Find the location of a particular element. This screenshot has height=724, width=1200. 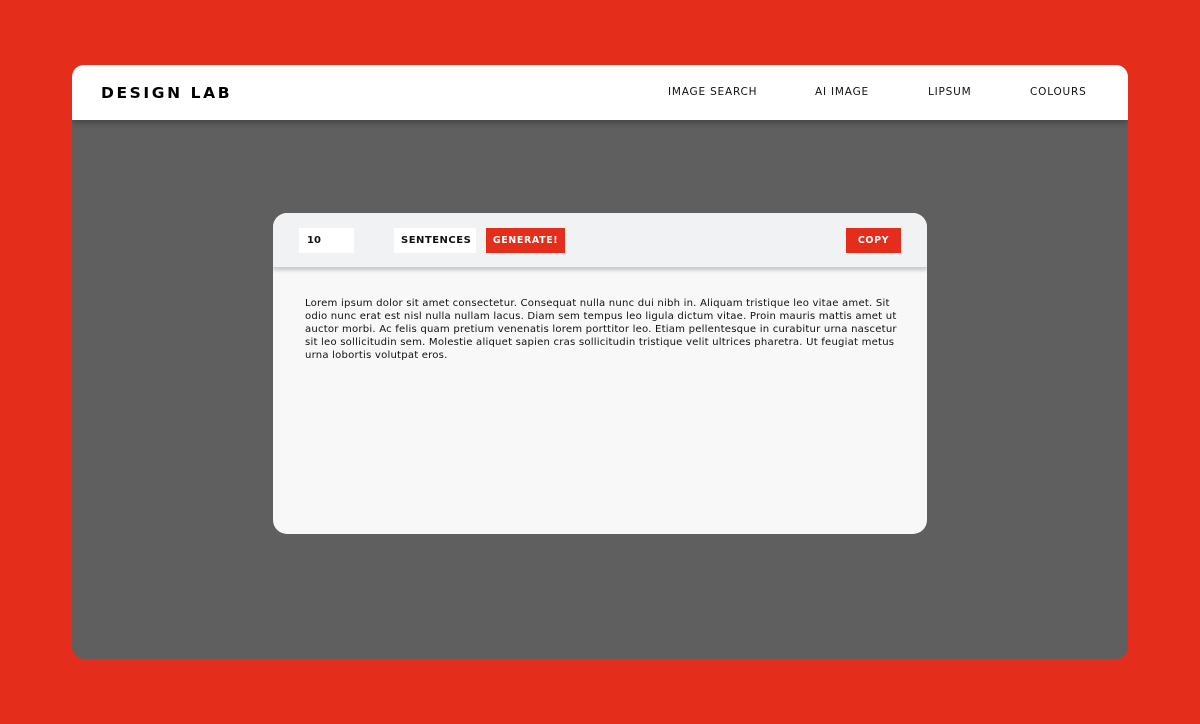

generate-button: GENERATE! is located at coordinates (525, 240).